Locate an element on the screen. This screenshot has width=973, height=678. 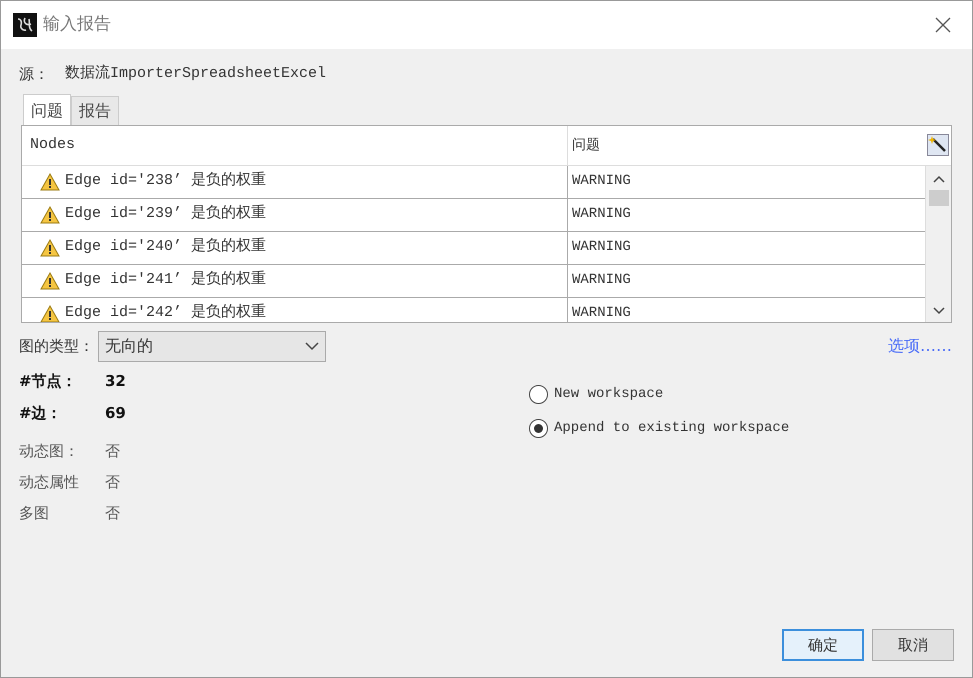
issue-message: Edge id='240’ 是负的权重 is located at coordinates (165, 247).